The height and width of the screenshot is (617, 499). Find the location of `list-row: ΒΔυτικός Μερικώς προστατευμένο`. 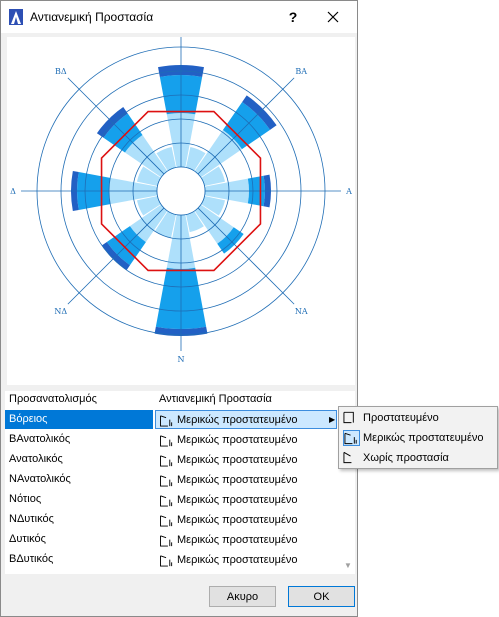

list-row: ΒΔυτικός Μερικώς προστατευμένο is located at coordinates (180, 559).